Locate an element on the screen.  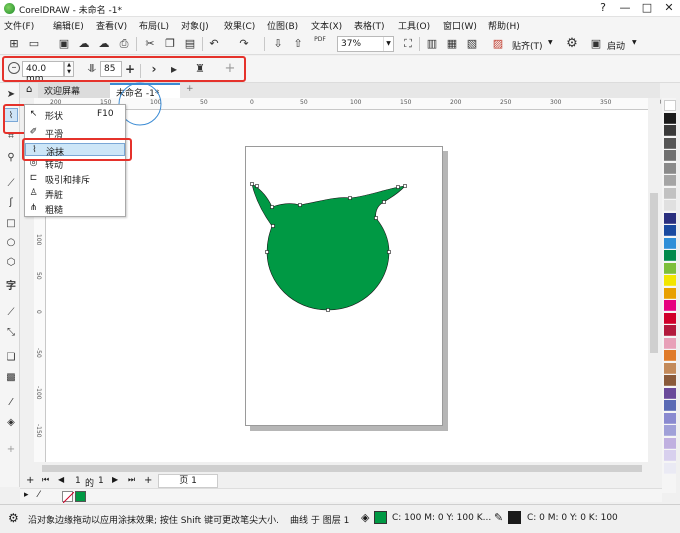
artistic-media-icon: ʃ is located at coordinates (11, 203).